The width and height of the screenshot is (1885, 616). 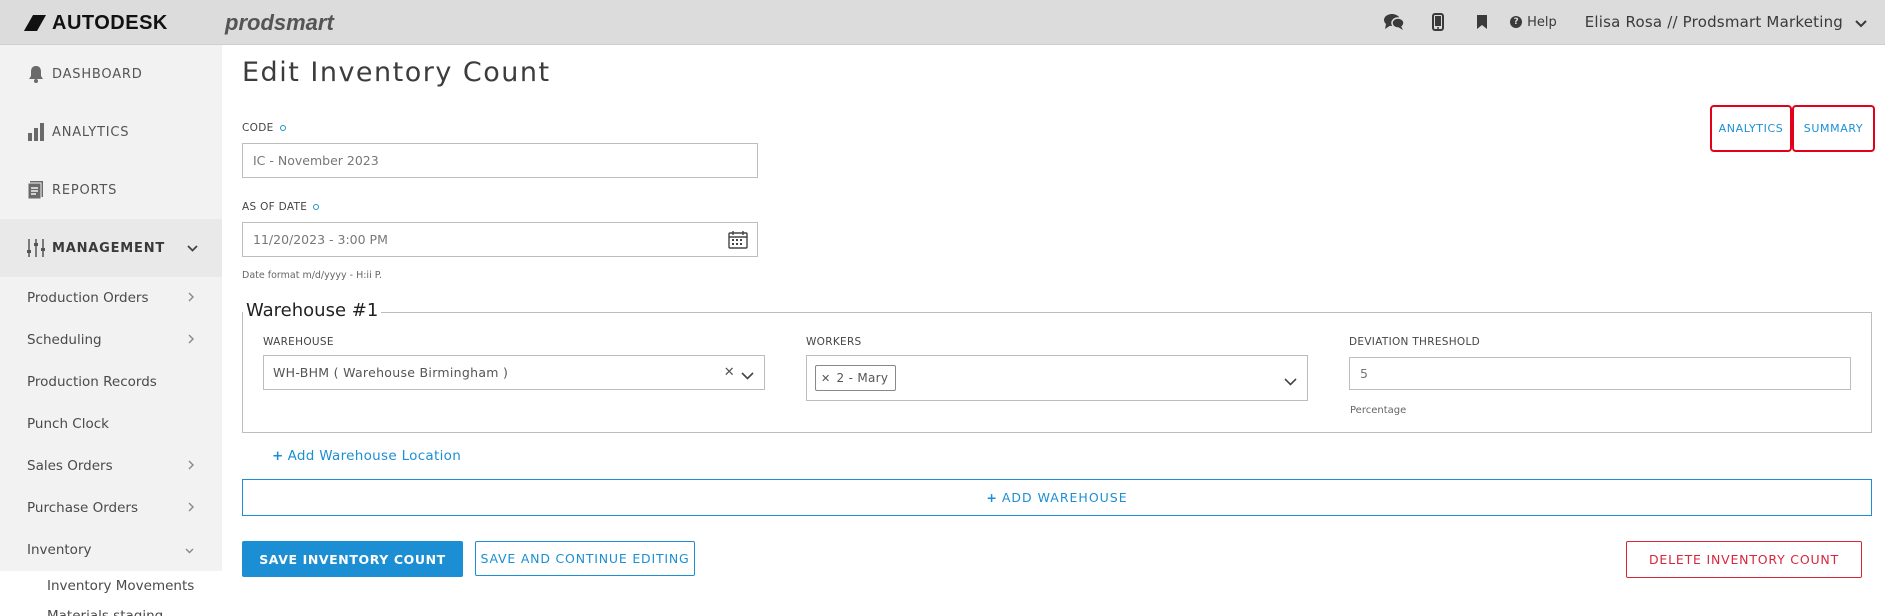 What do you see at coordinates (320, 239) in the screenshot?
I see `as-of-date-value: 11/20/2023 - 3:00 PM` at bounding box center [320, 239].